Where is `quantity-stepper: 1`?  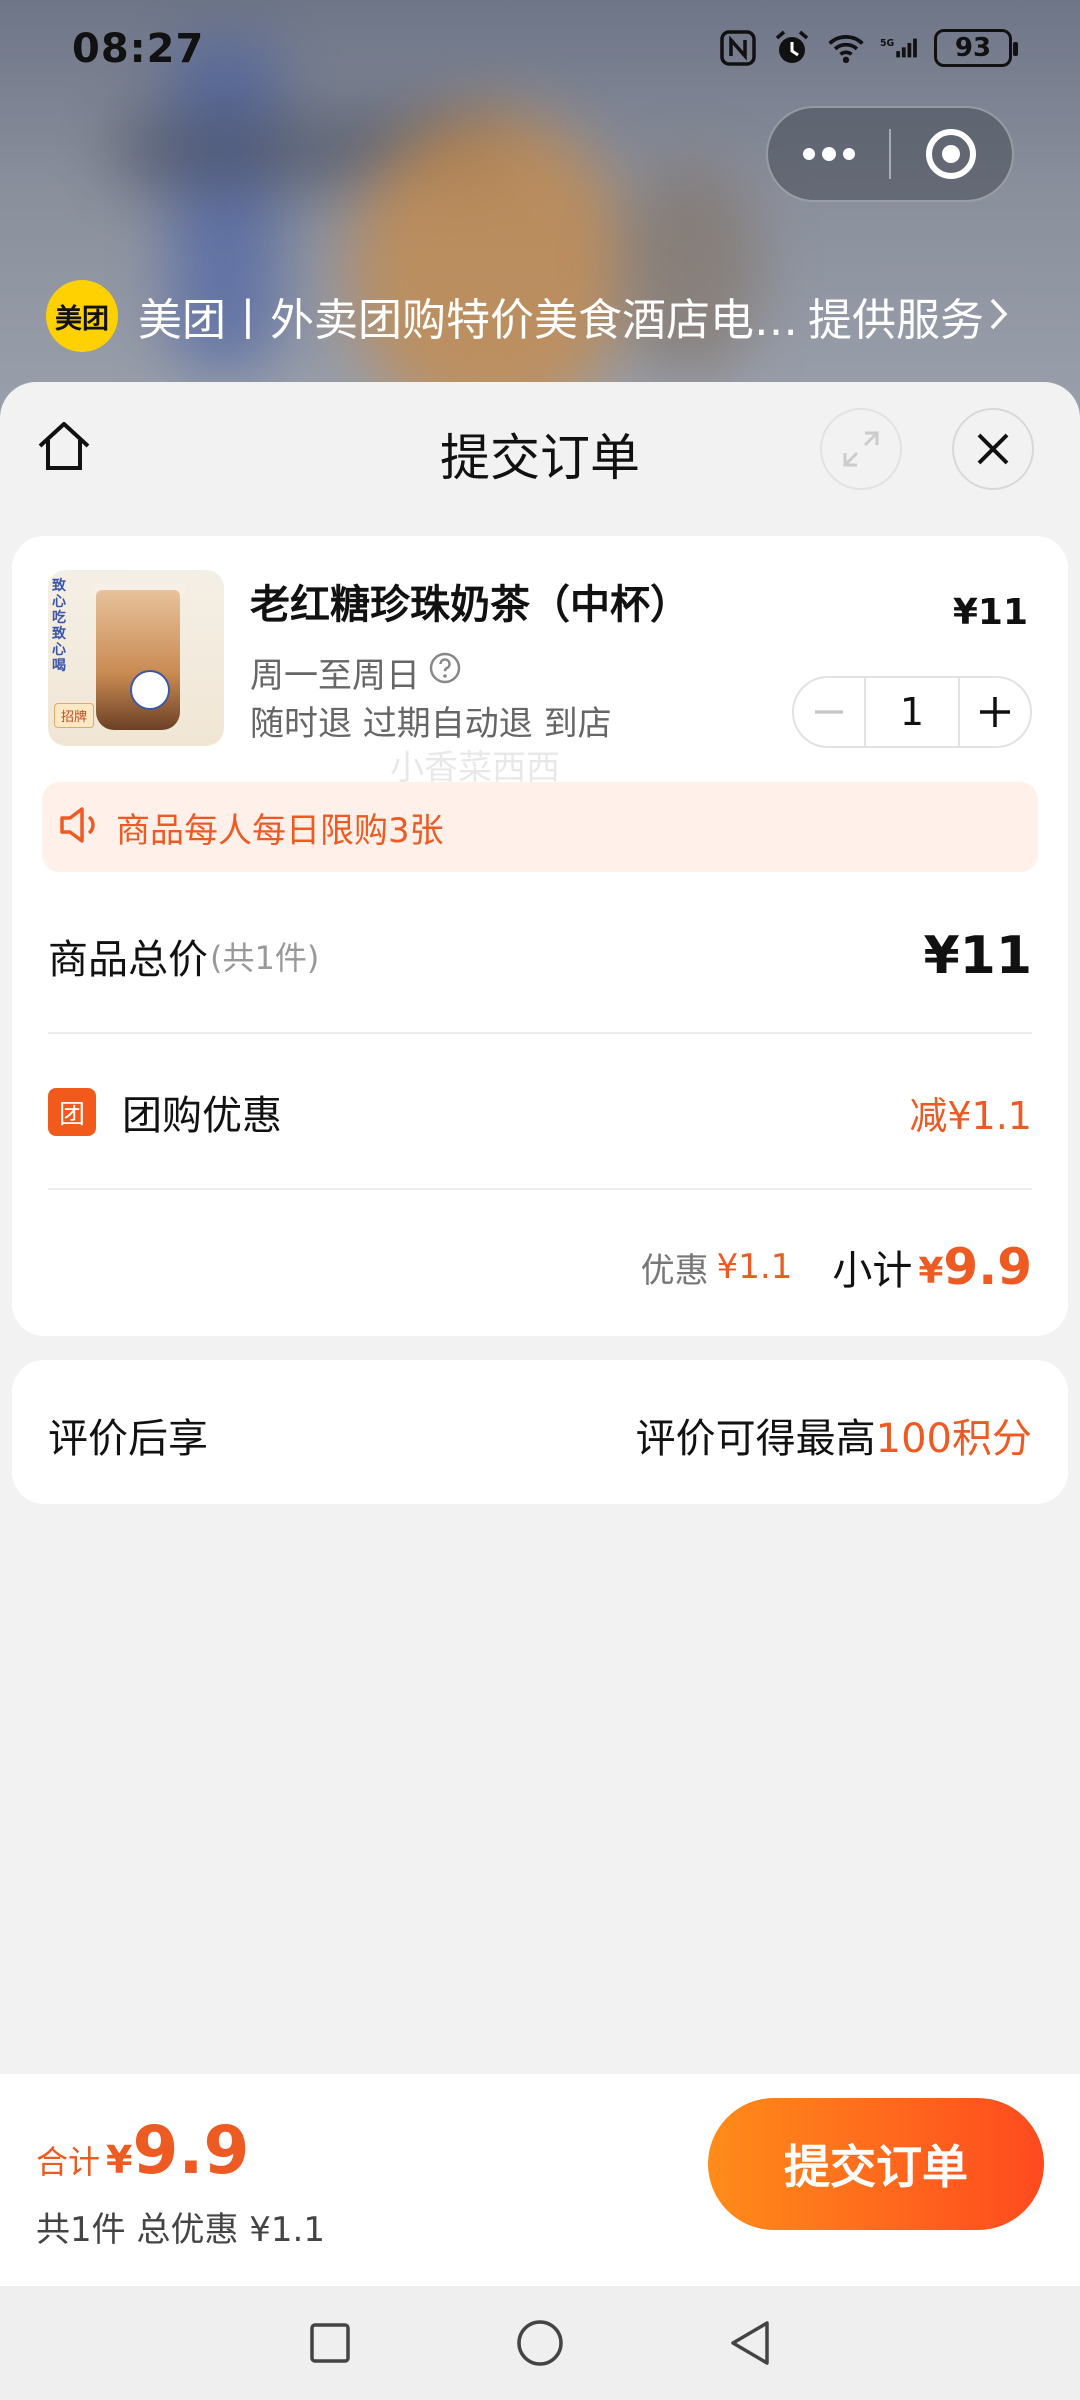
quantity-stepper: 1 is located at coordinates (912, 712).